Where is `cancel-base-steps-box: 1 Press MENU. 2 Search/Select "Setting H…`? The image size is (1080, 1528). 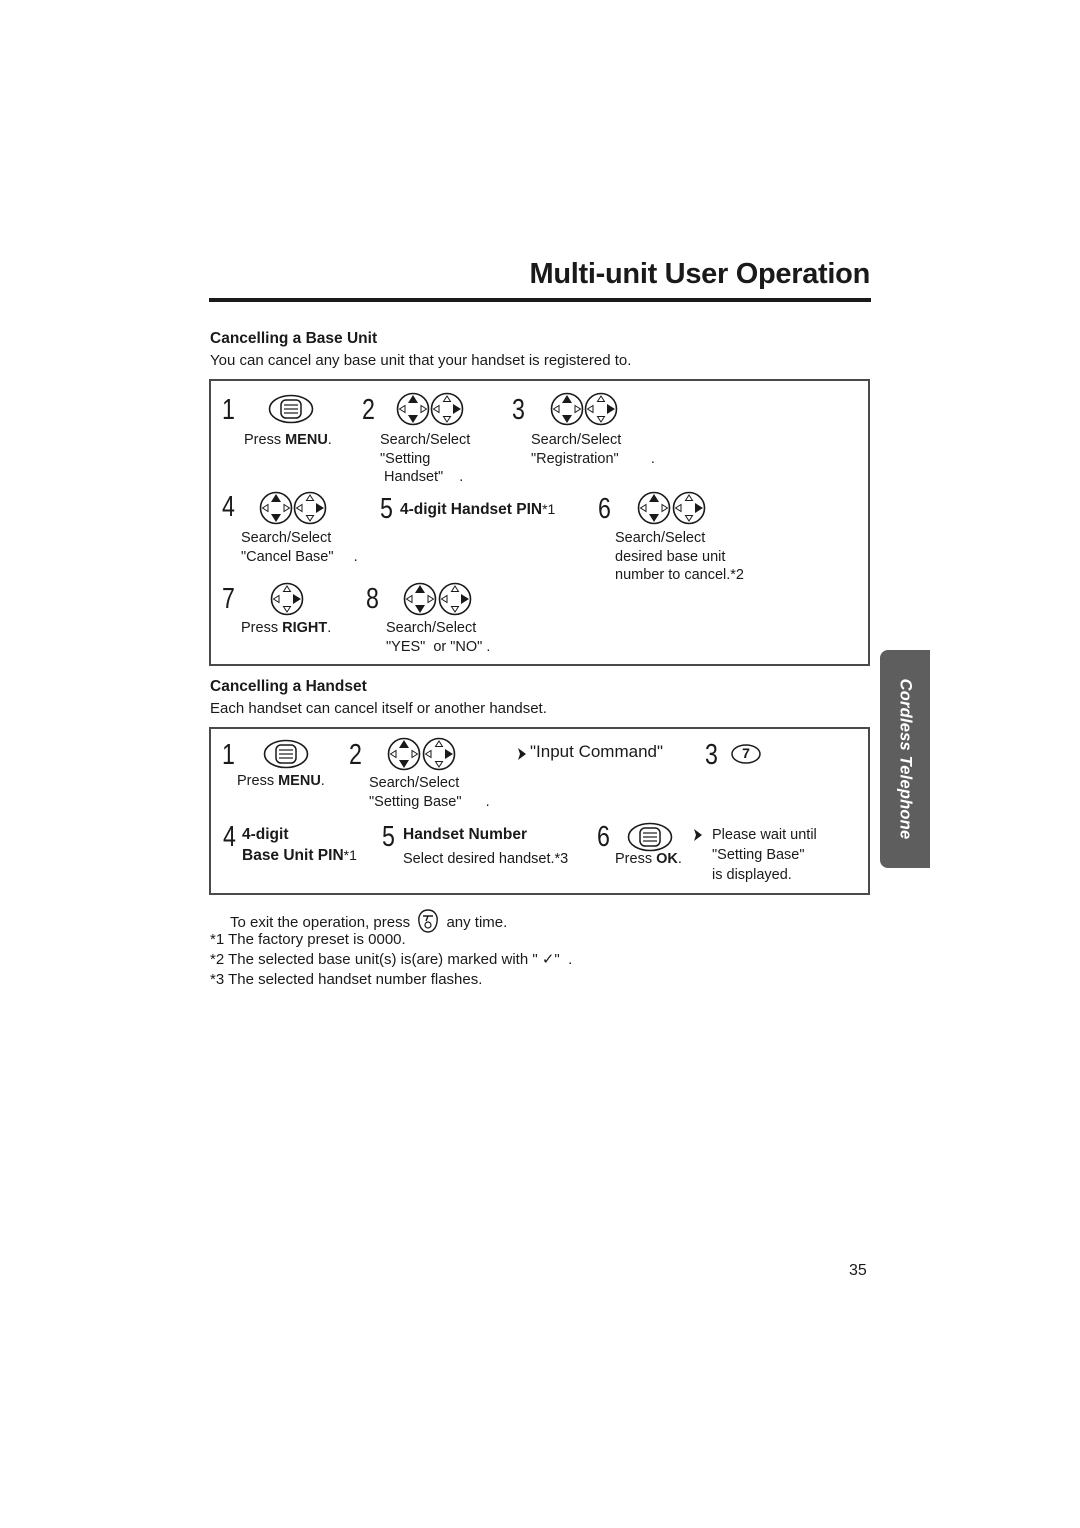 cancel-base-steps-box: 1 Press MENU. 2 Search/Select "Setting H… is located at coordinates (539, 522).